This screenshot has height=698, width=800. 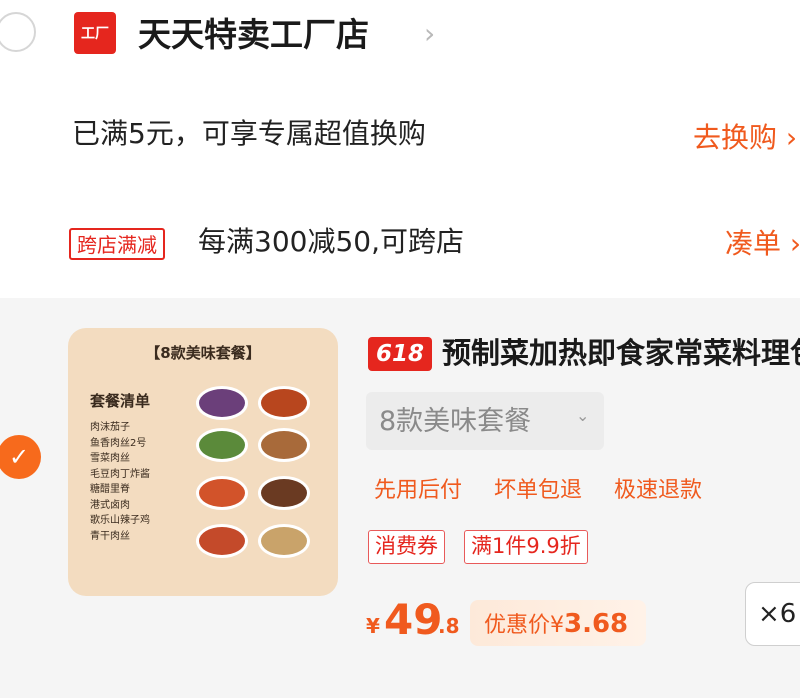 What do you see at coordinates (373, 626) in the screenshot?
I see `price-currency: ¥` at bounding box center [373, 626].